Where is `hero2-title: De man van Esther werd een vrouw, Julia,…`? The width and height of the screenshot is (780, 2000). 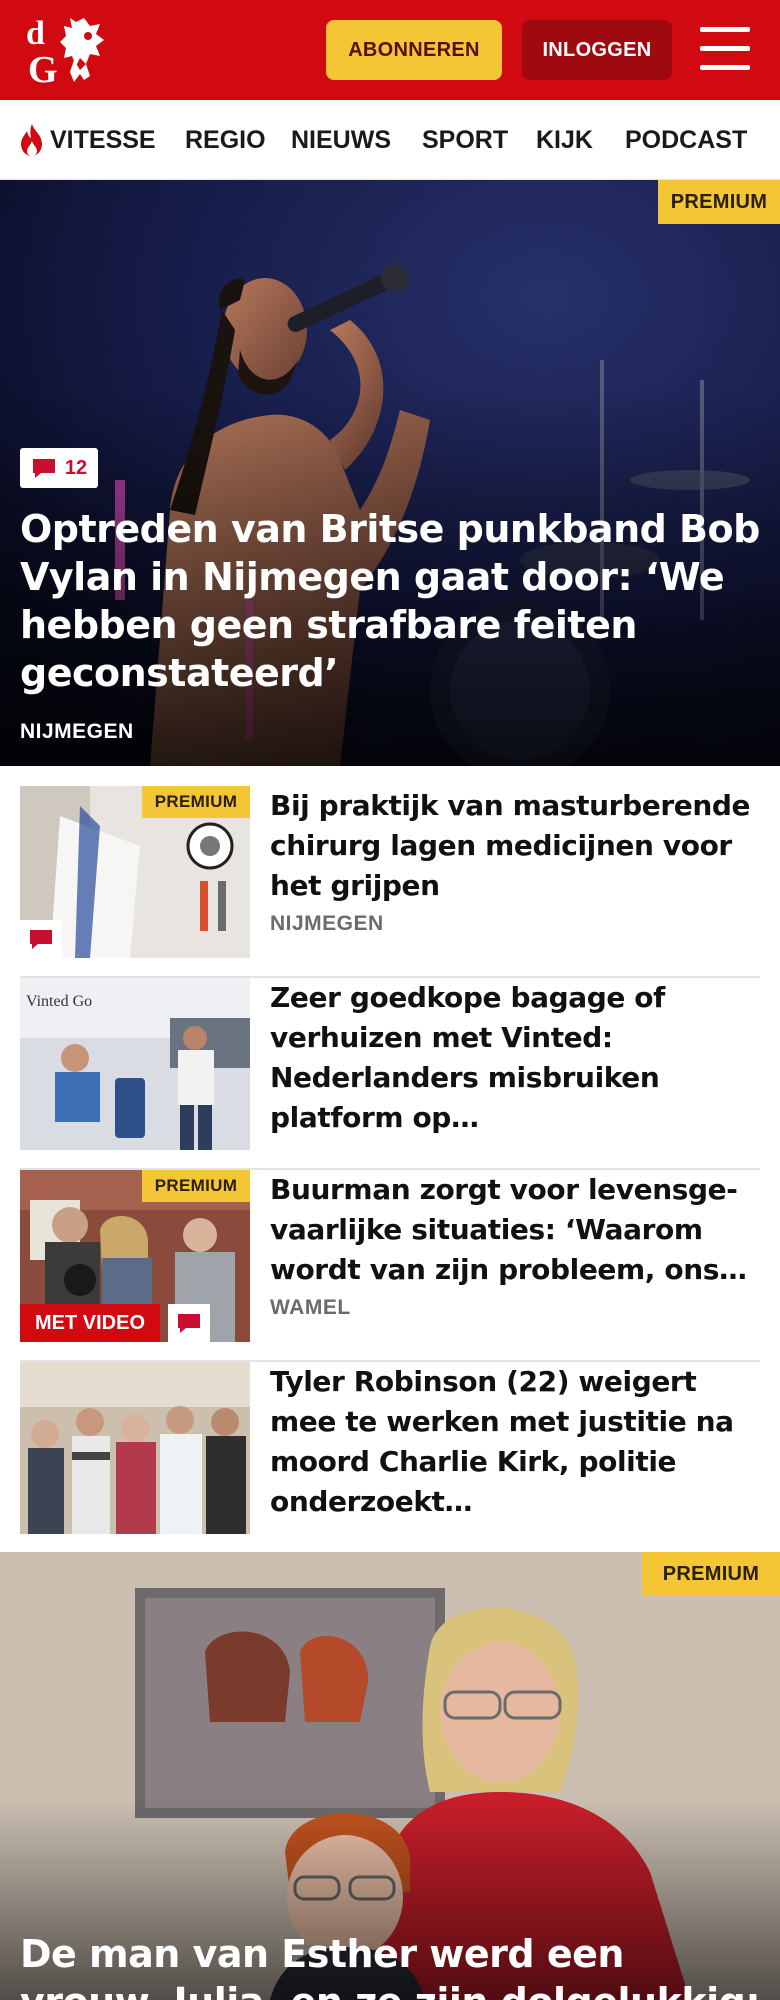
hero2-title: De man van Esther werd een vrouw, Julia,… is located at coordinates (395, 1965).